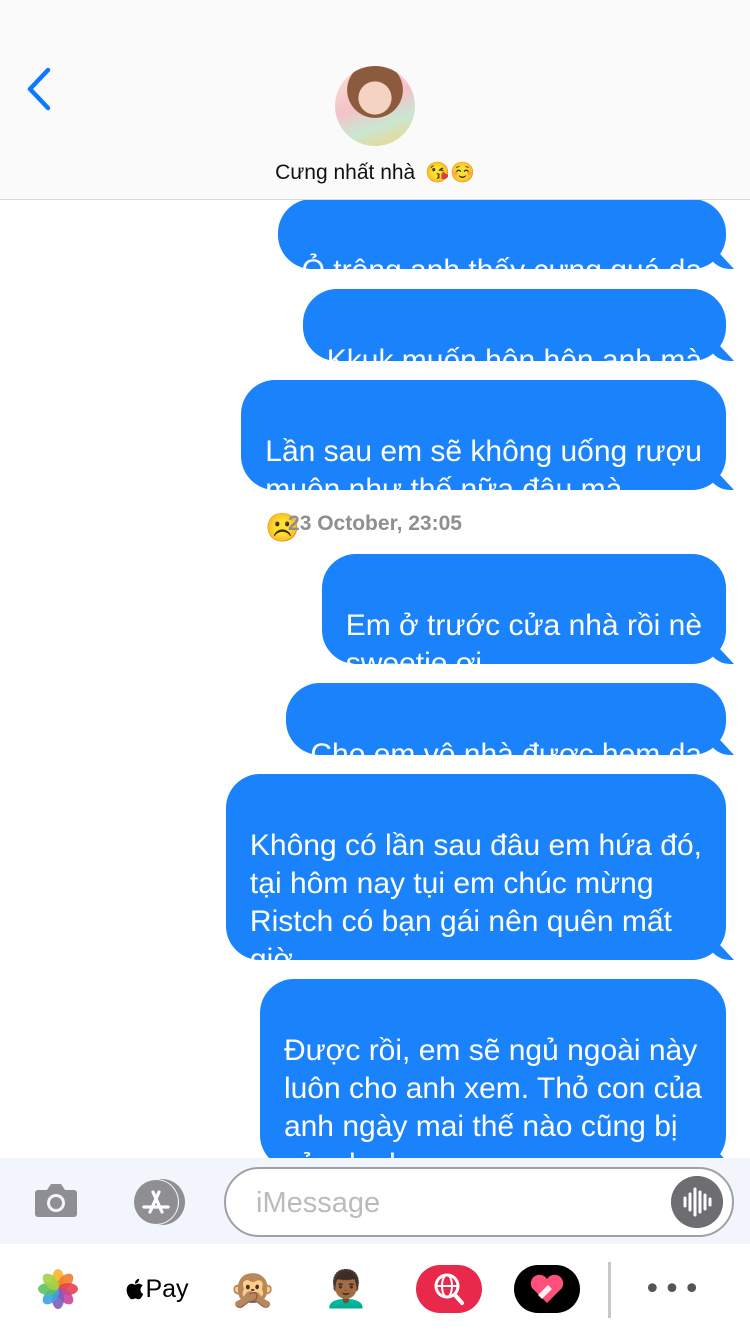 This screenshot has width=750, height=1334. I want to click on message-bubble: Cho em vô nhà được hem dạ 🤗, so click(506, 745).